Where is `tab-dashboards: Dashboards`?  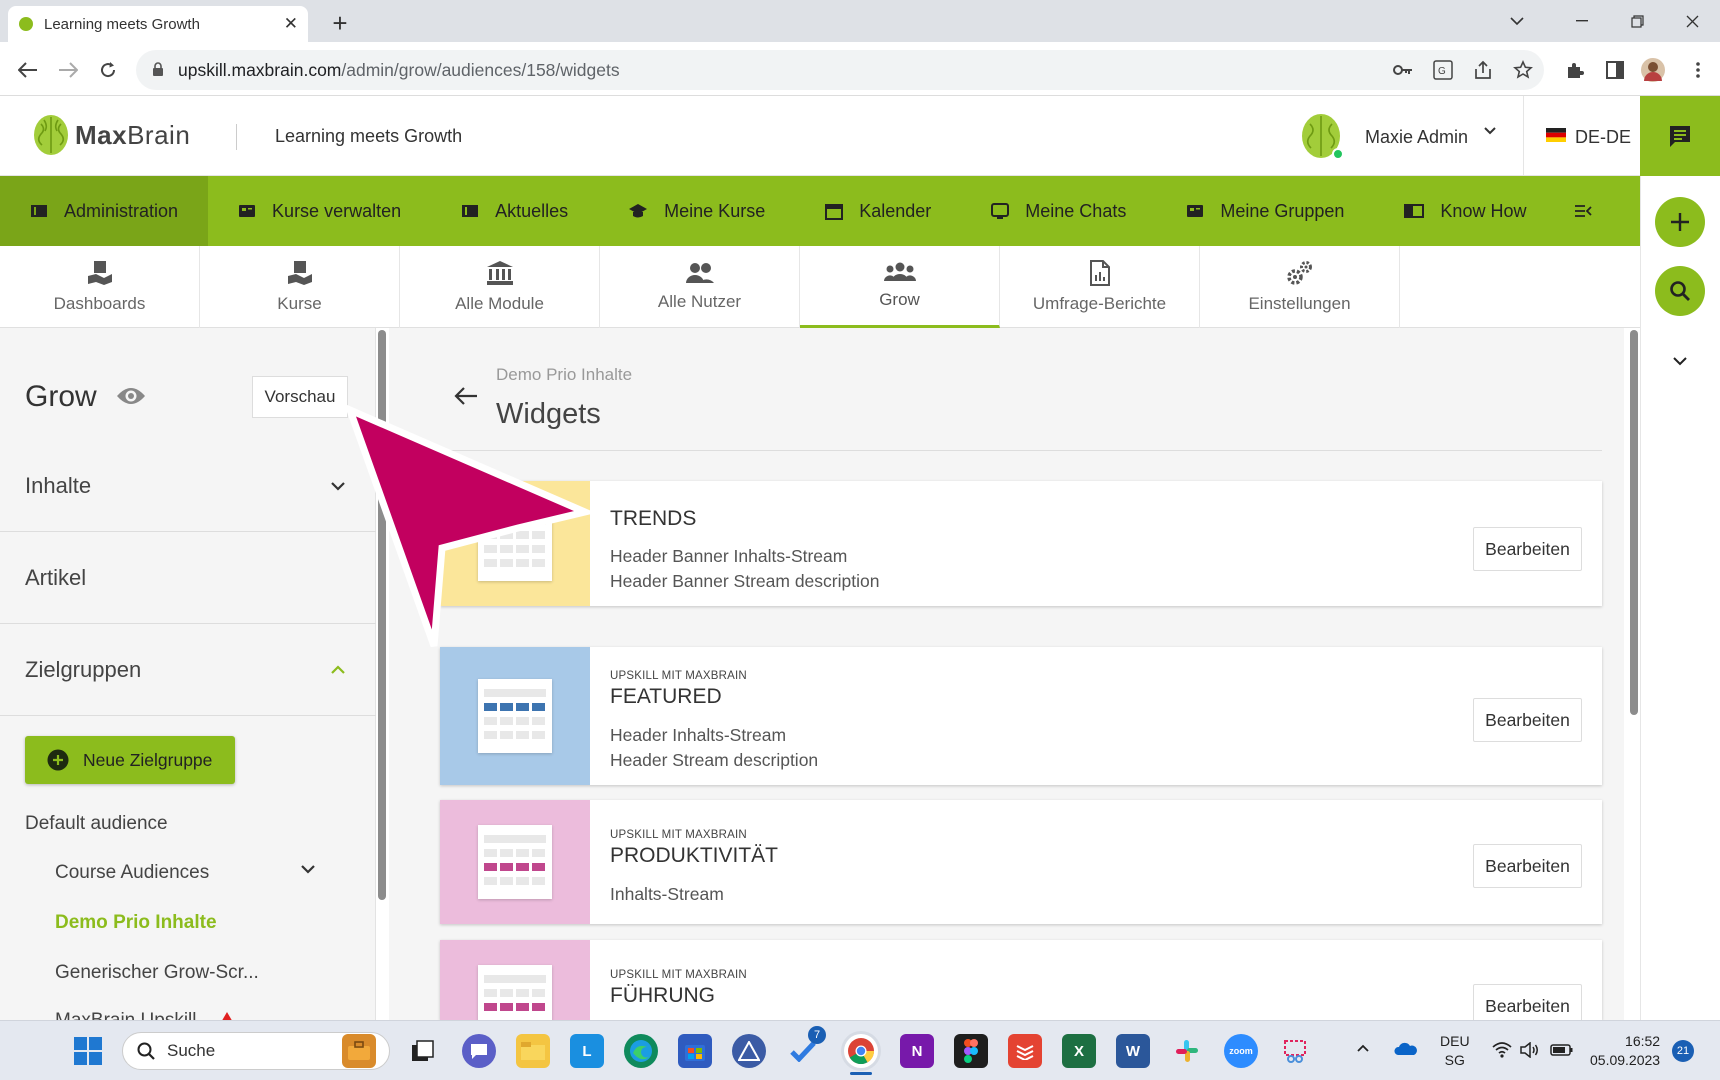
tab-dashboards: Dashboards is located at coordinates (100, 287).